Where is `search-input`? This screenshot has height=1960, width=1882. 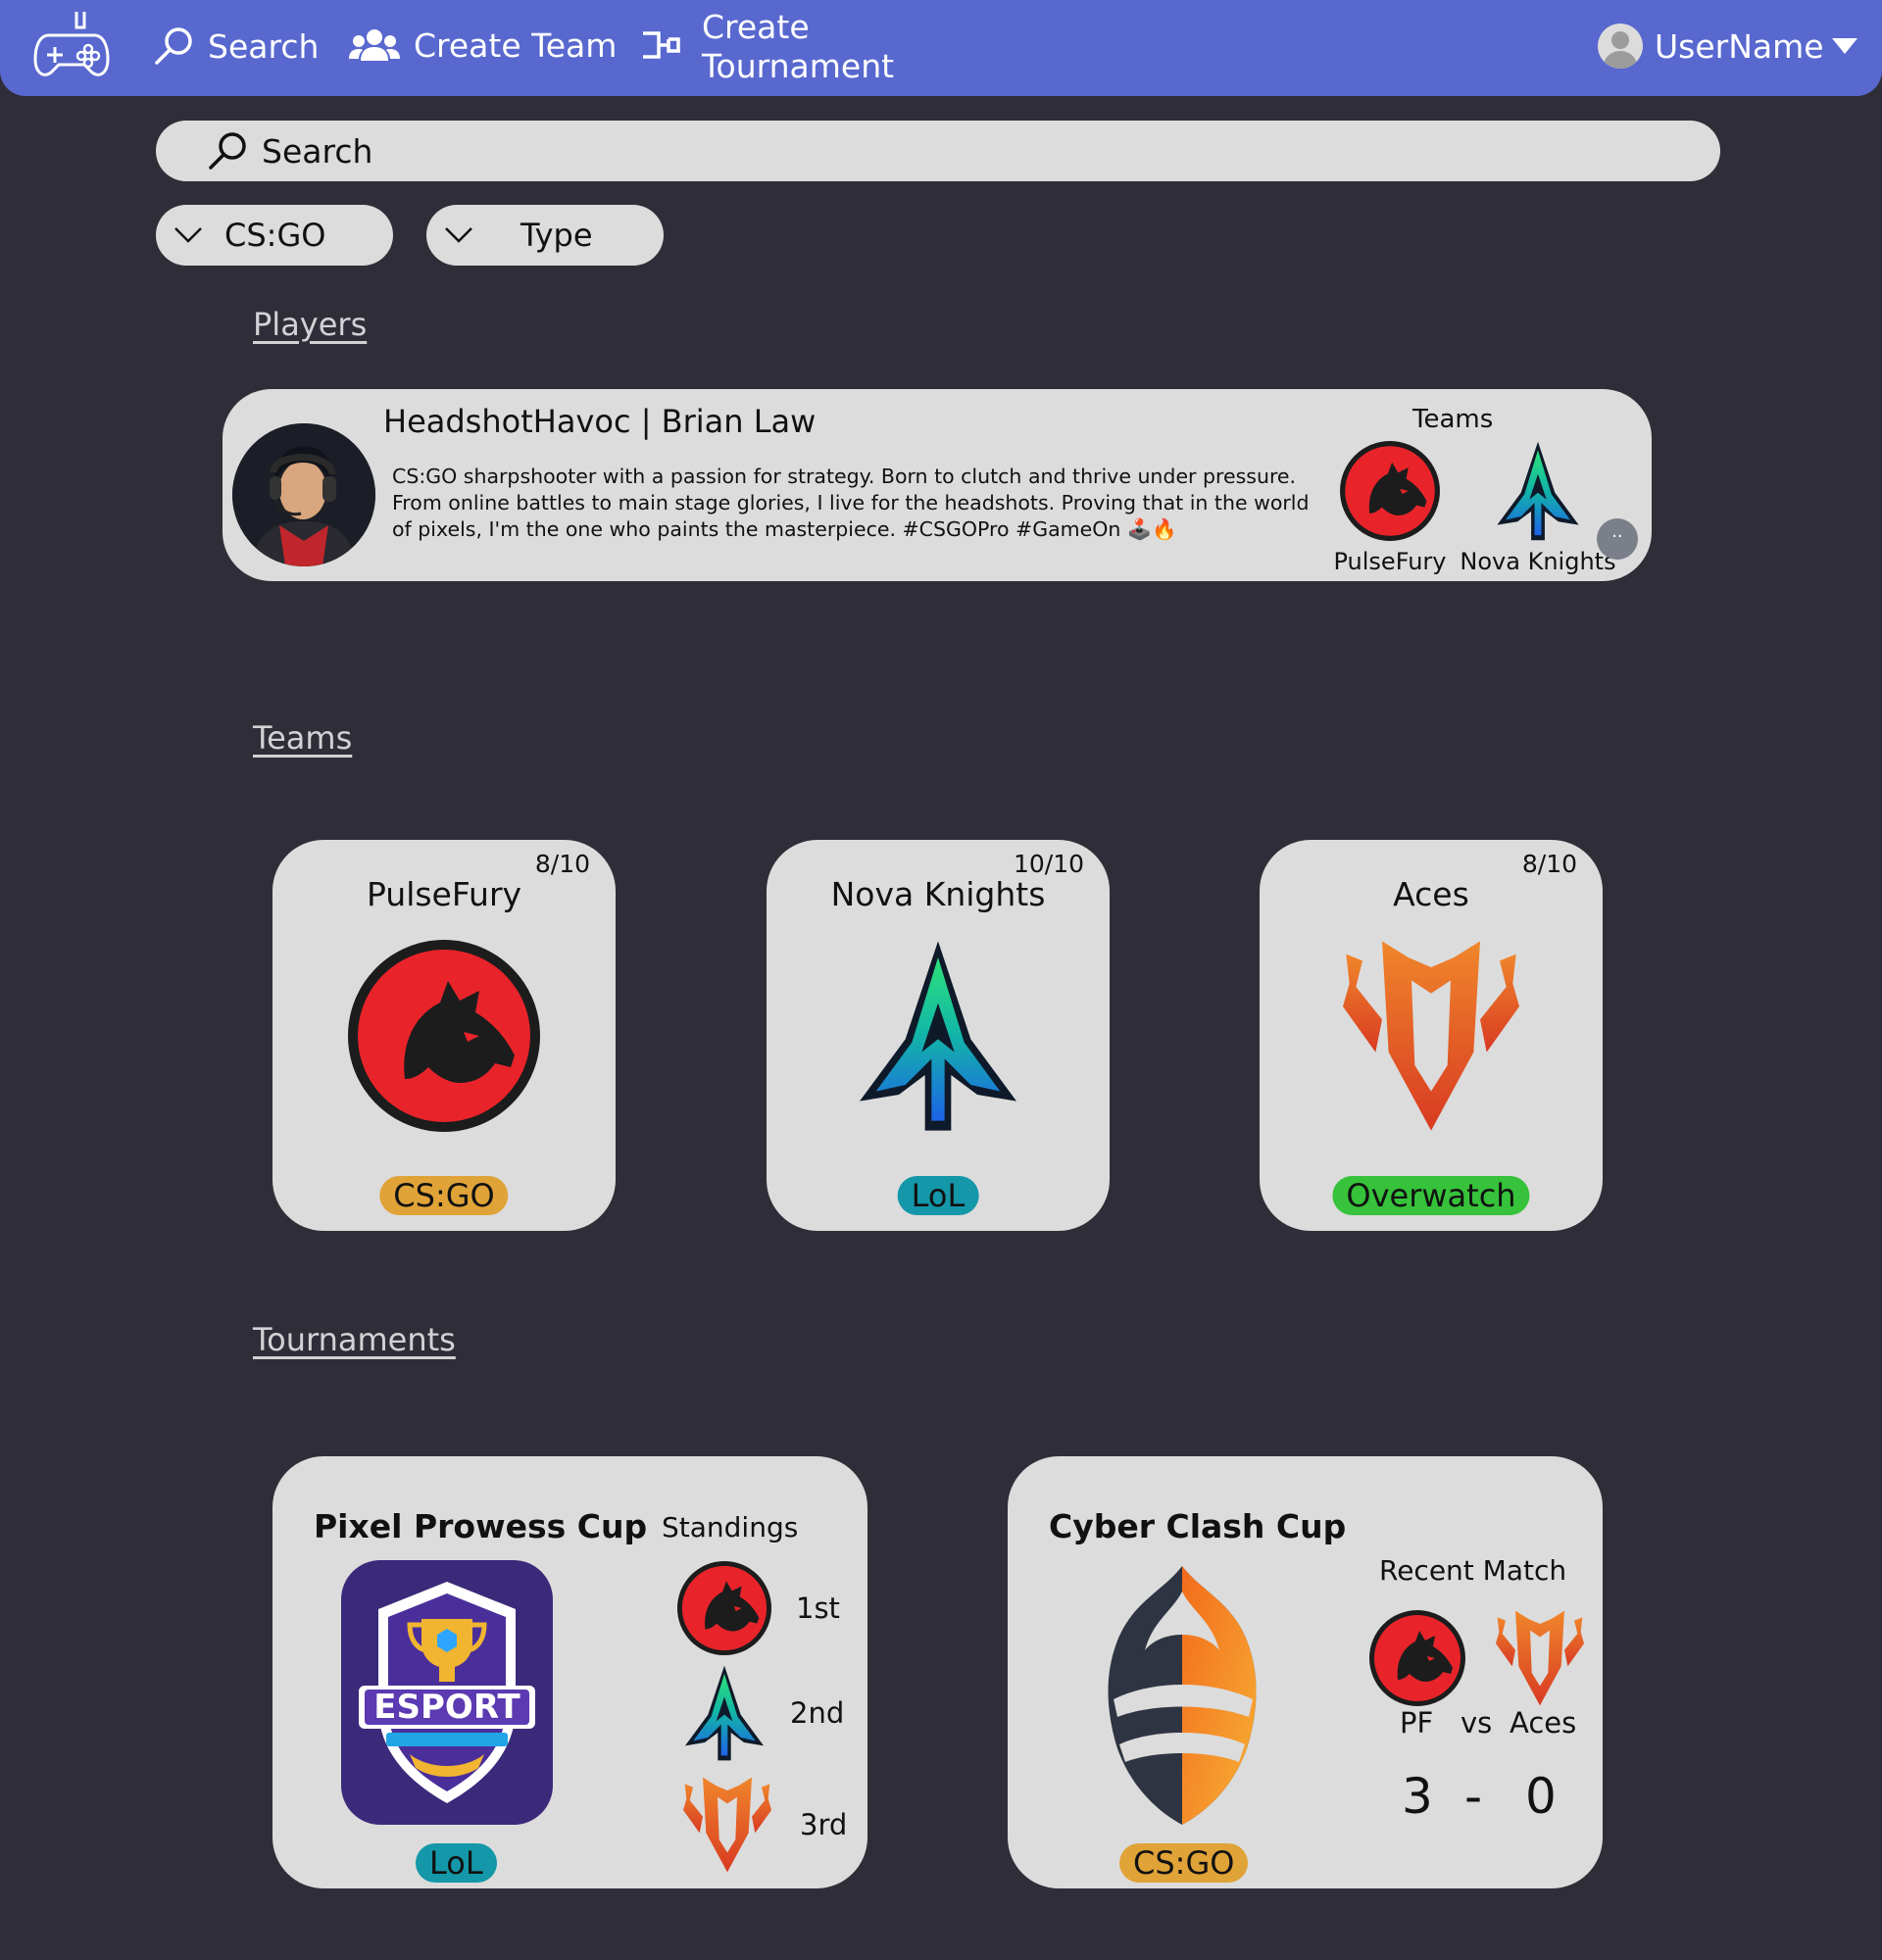
search-input is located at coordinates (948, 151).